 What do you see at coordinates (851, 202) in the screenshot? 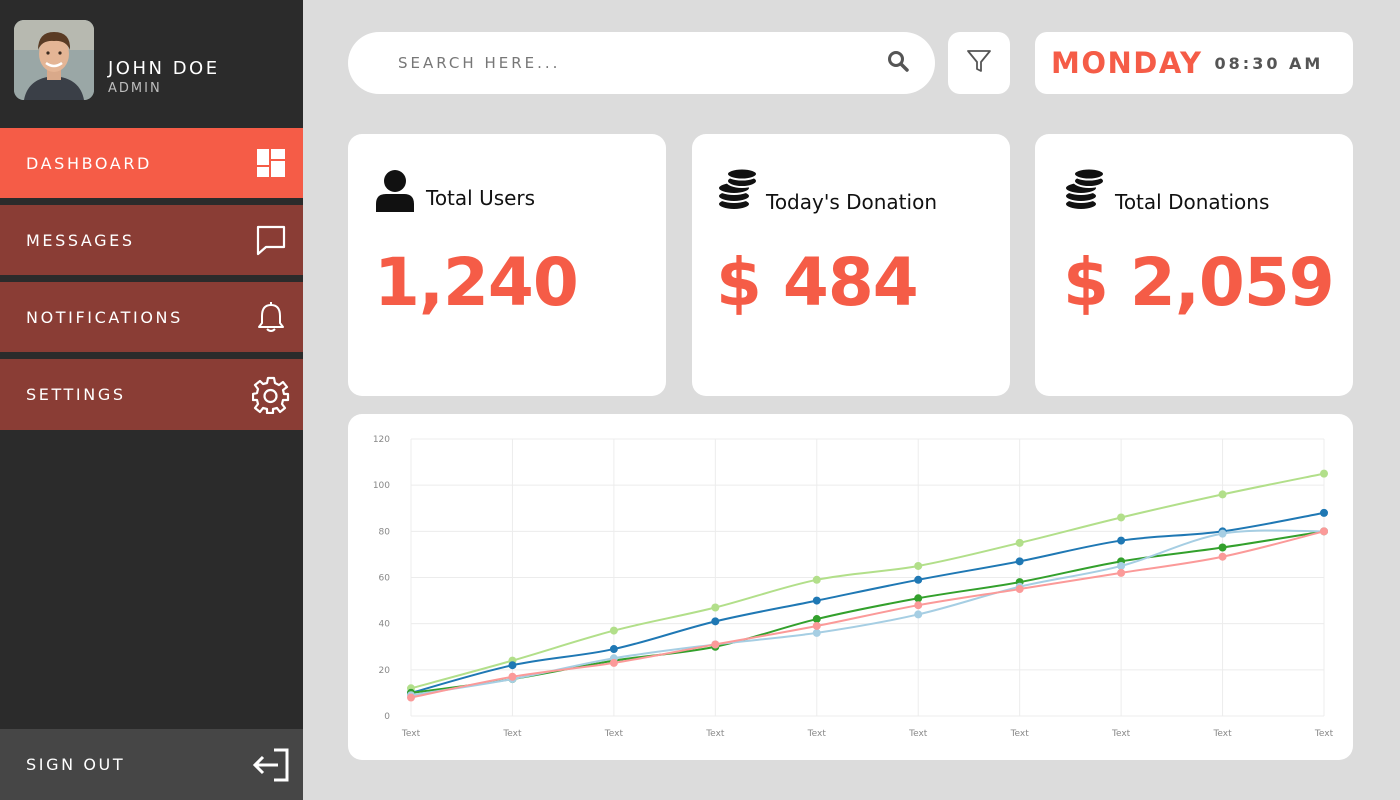
I see `stat-label: Today's Donation` at bounding box center [851, 202].